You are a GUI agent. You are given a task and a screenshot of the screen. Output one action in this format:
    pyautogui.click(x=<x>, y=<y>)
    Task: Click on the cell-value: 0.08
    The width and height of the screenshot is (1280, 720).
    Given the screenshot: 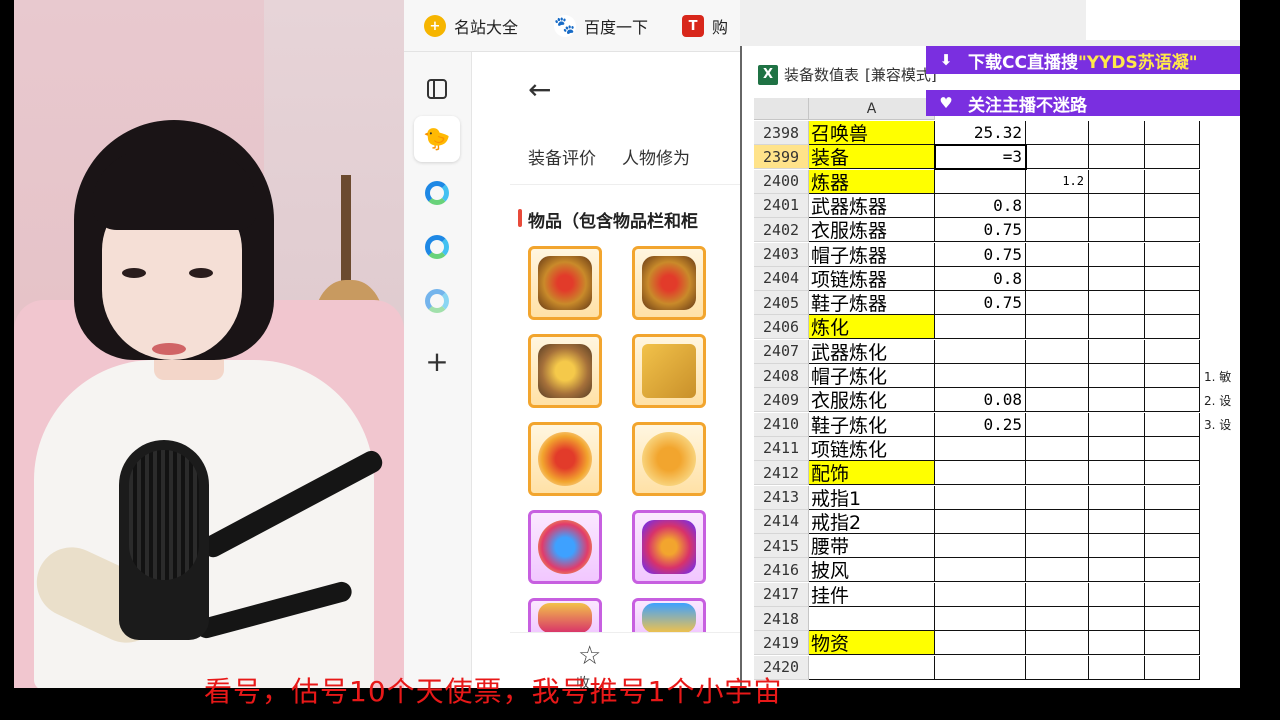 What is the action you would take?
    pyautogui.click(x=980, y=400)
    